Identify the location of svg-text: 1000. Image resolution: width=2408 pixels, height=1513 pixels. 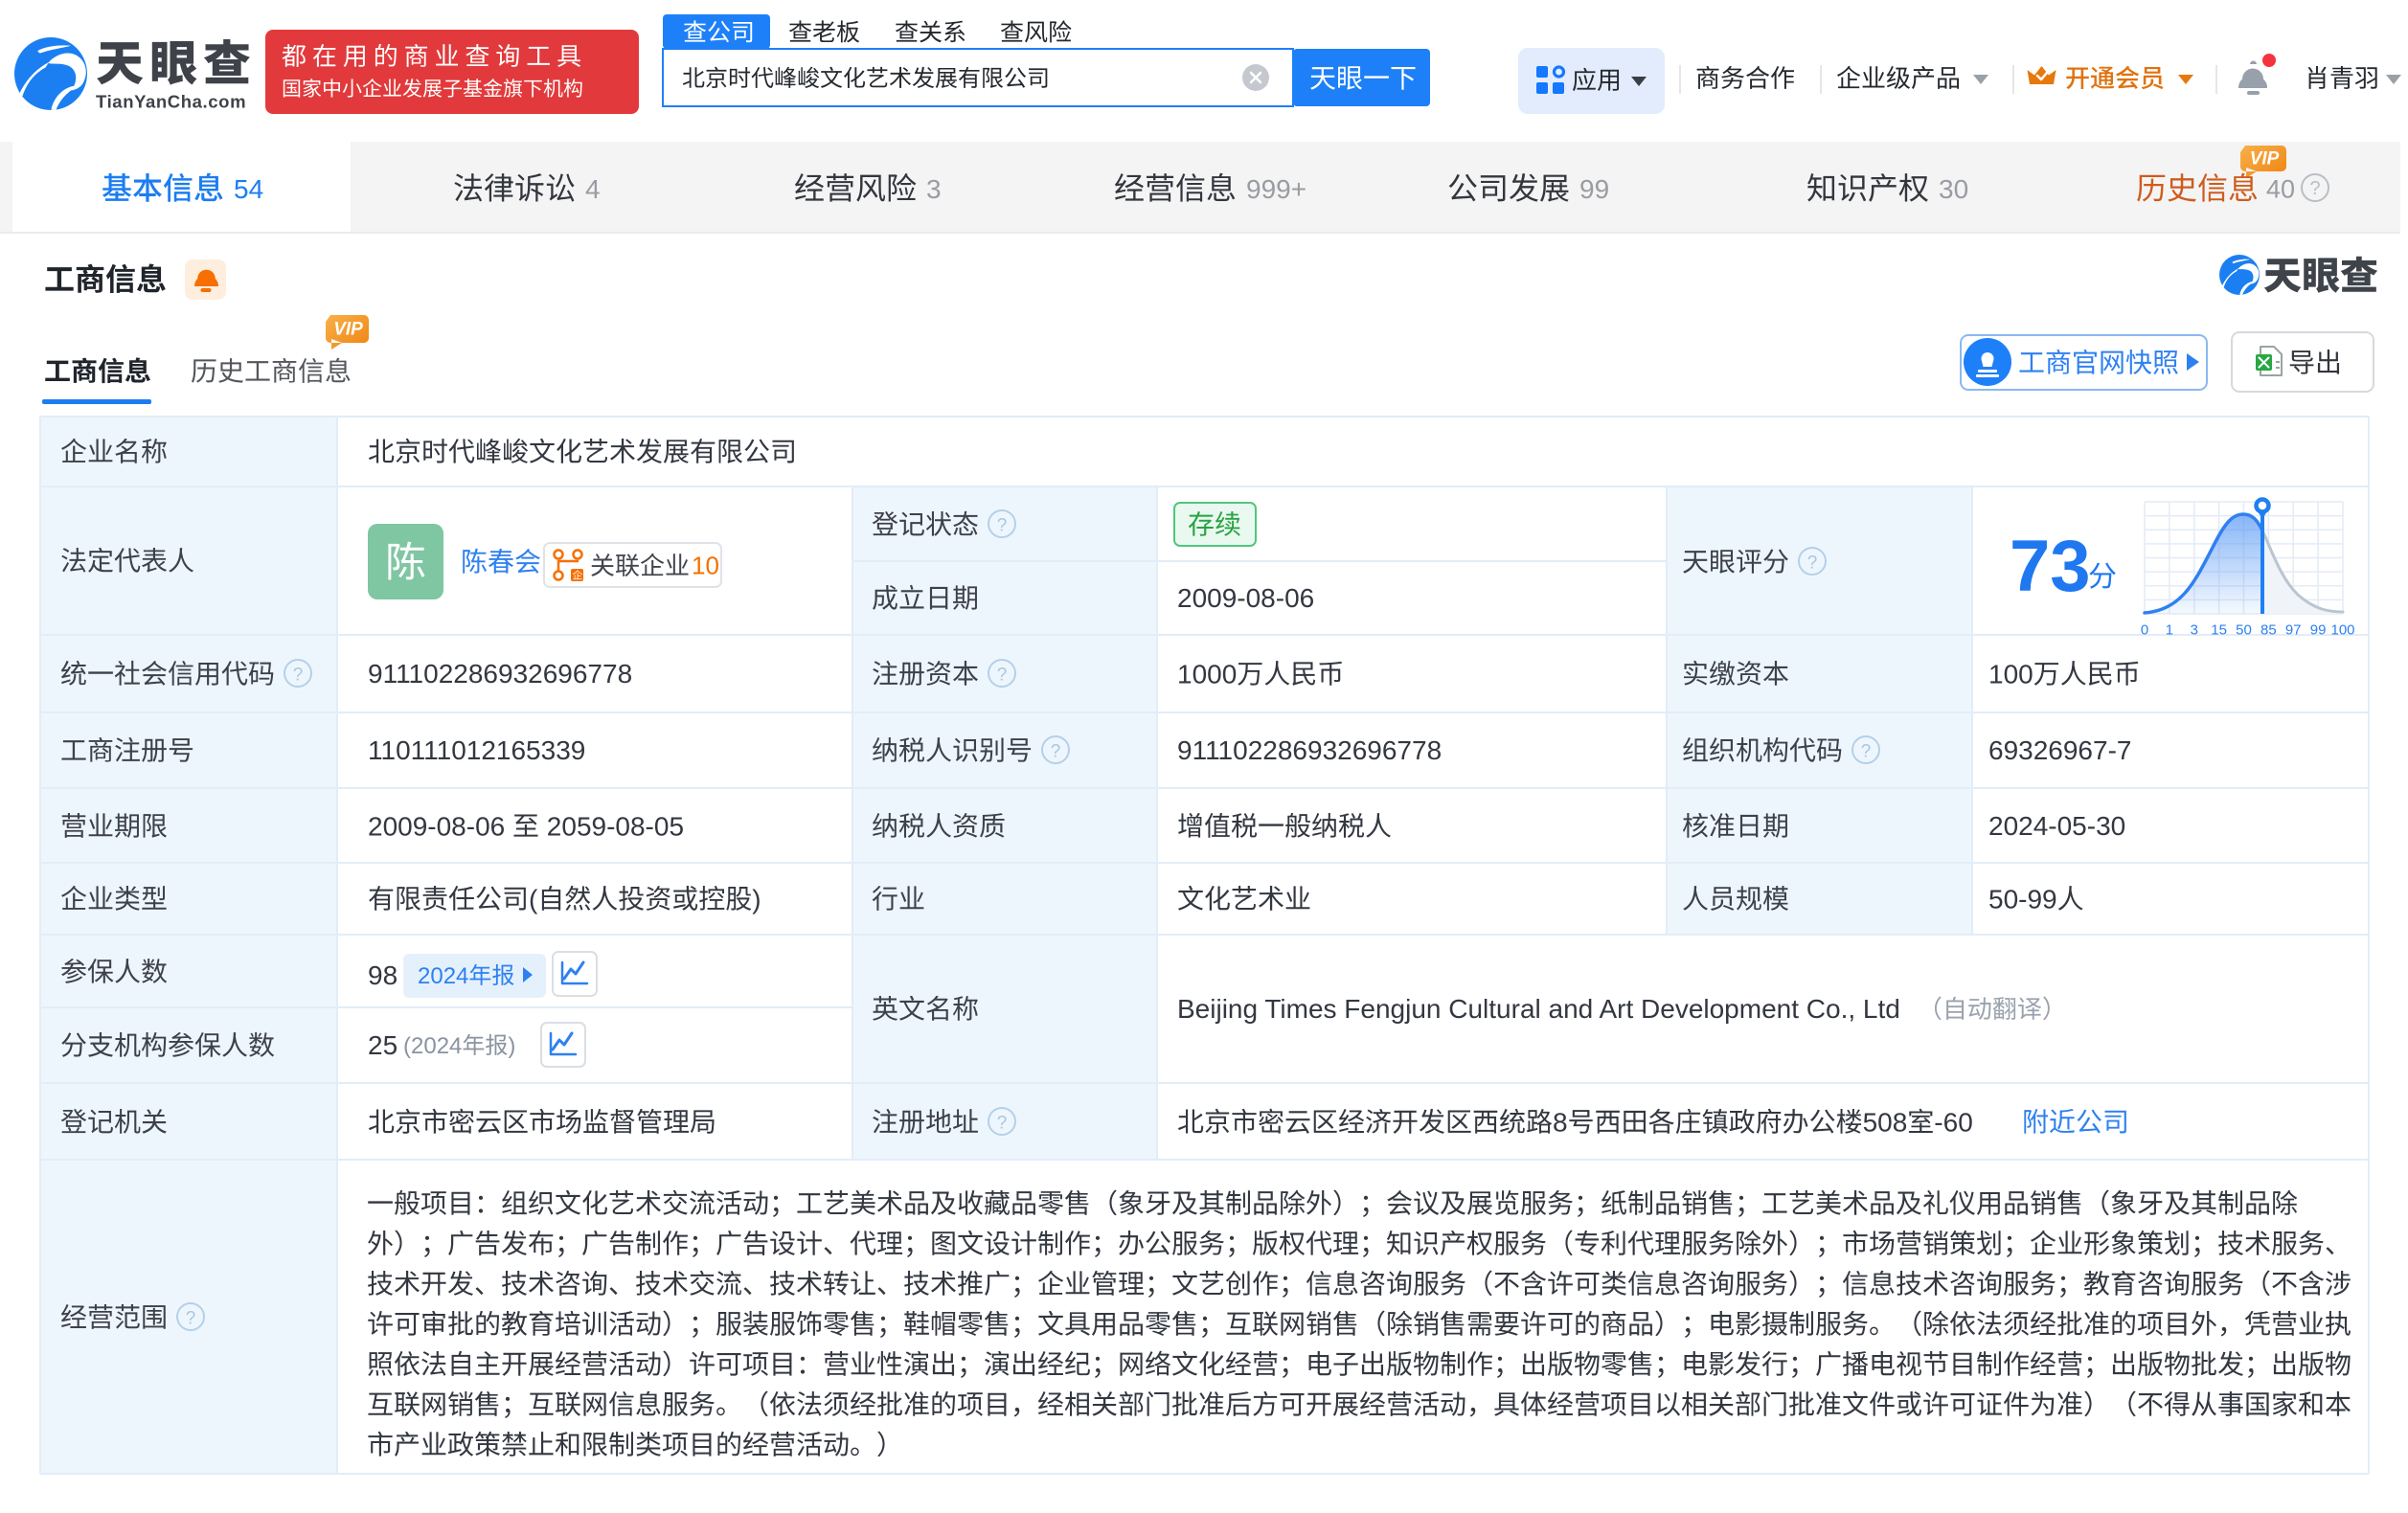
(1207, 674).